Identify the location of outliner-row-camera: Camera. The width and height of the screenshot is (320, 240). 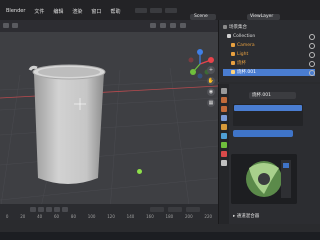
(269, 45).